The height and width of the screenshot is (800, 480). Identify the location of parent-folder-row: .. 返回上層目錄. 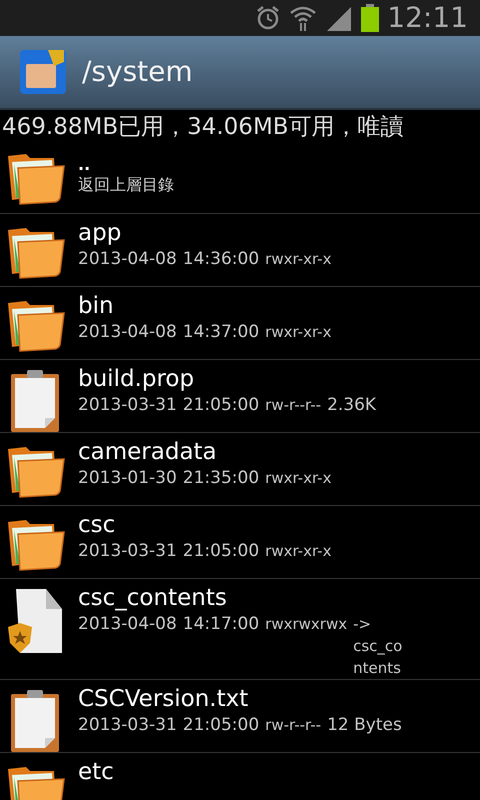
(240, 177).